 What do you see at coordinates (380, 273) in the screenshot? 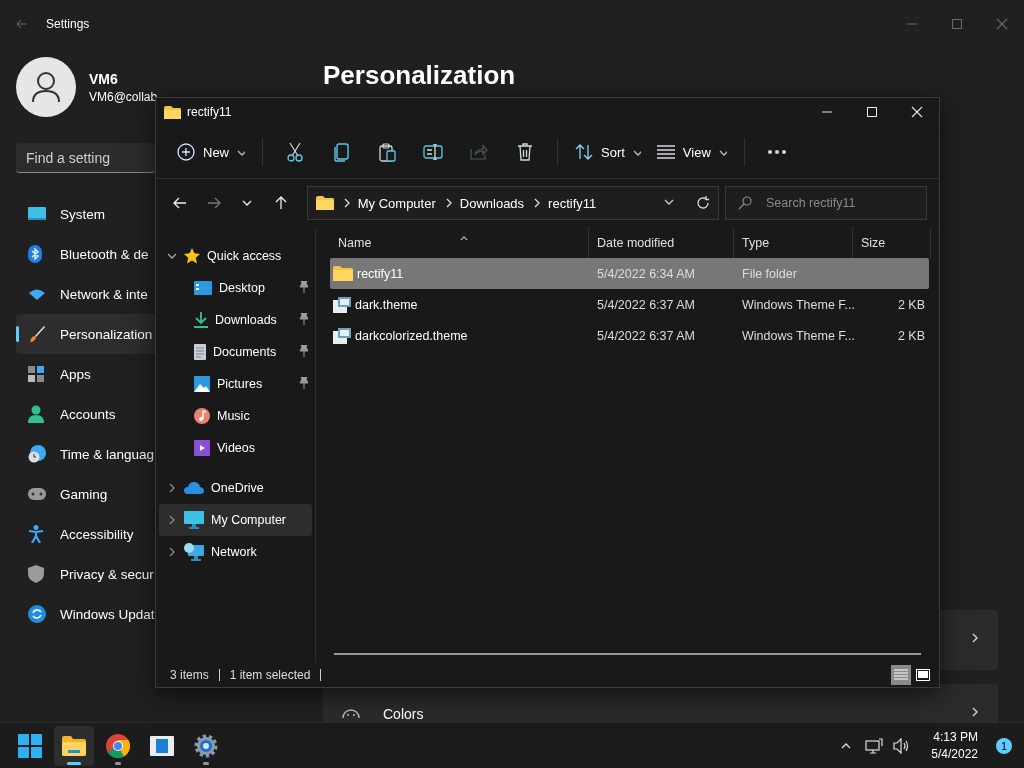
I see `file-name: rectify11` at bounding box center [380, 273].